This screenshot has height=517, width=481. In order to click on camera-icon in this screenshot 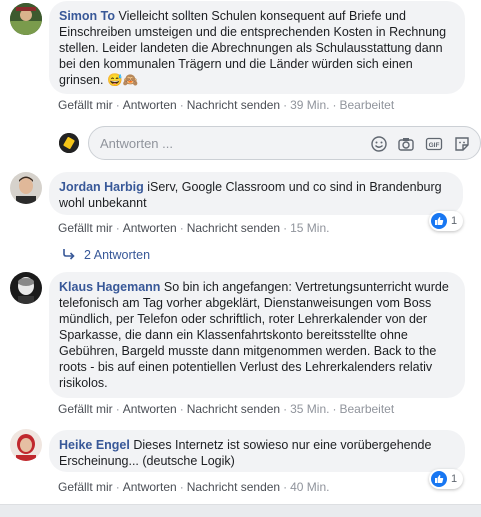, I will do `click(406, 144)`.